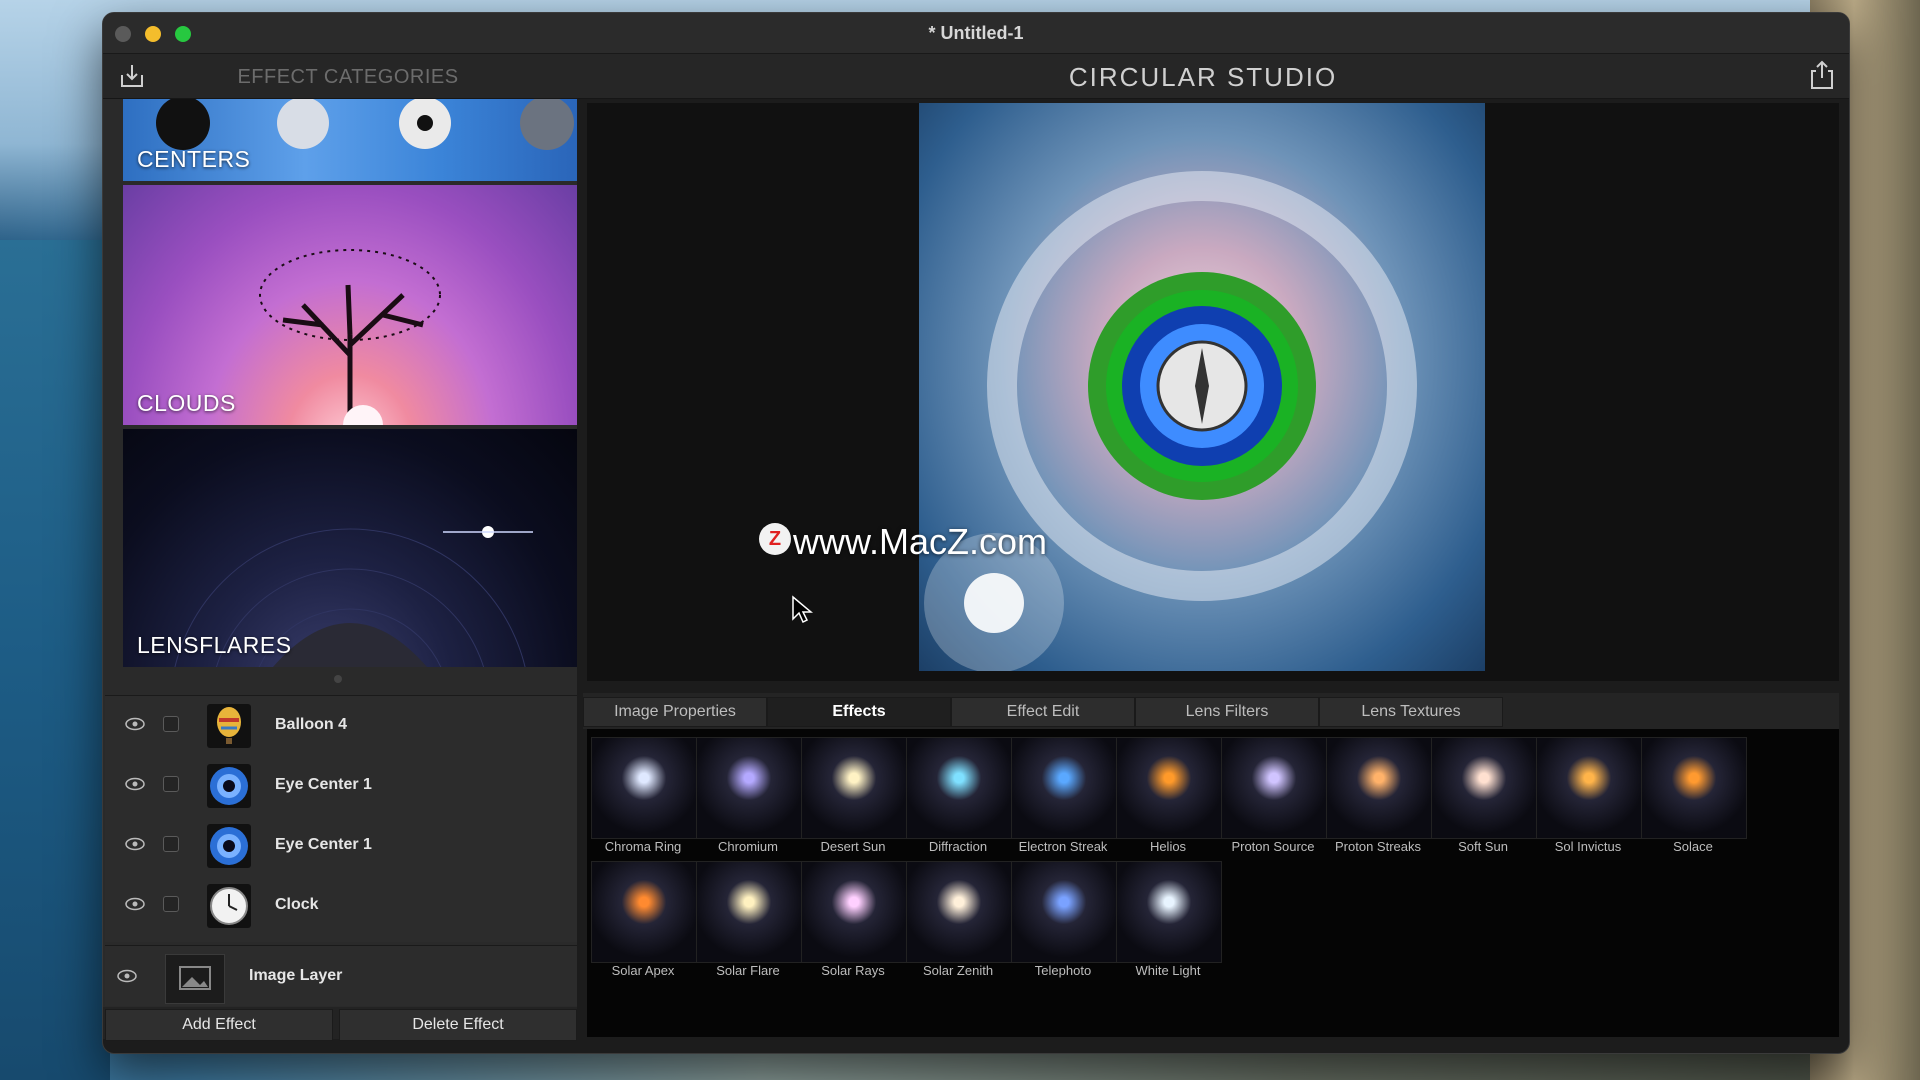  What do you see at coordinates (675, 712) in the screenshot?
I see `tab-image-properties: Image Properties` at bounding box center [675, 712].